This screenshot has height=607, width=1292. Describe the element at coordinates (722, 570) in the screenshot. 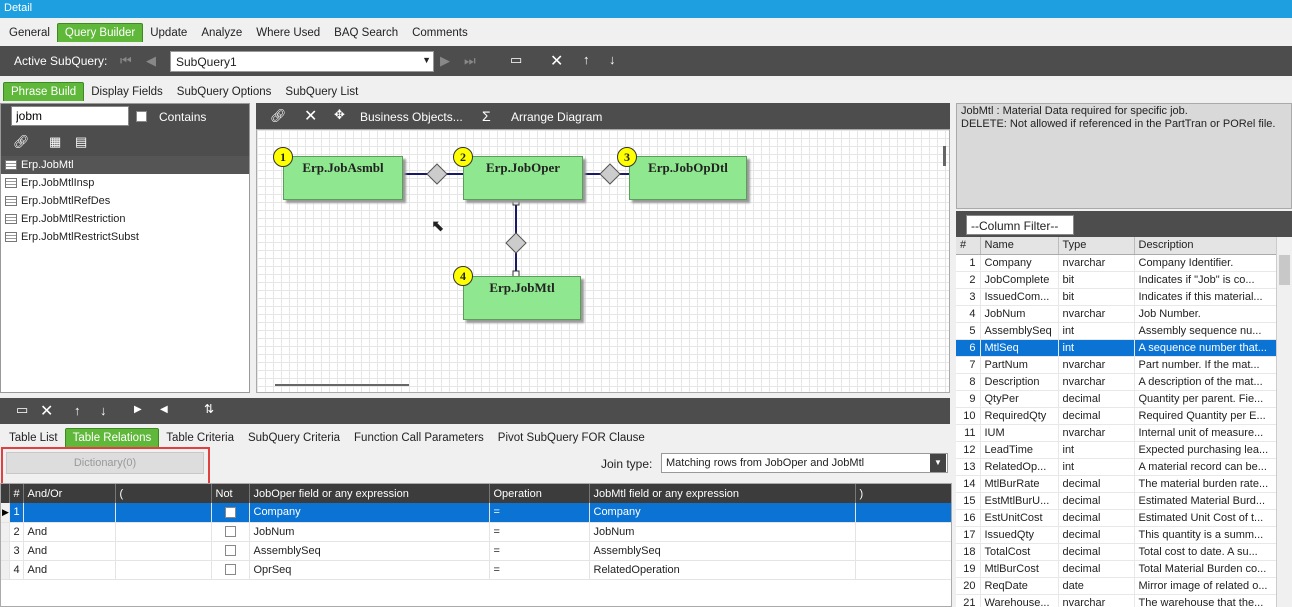

I see `relations-cell: RelatedOperation` at that location.